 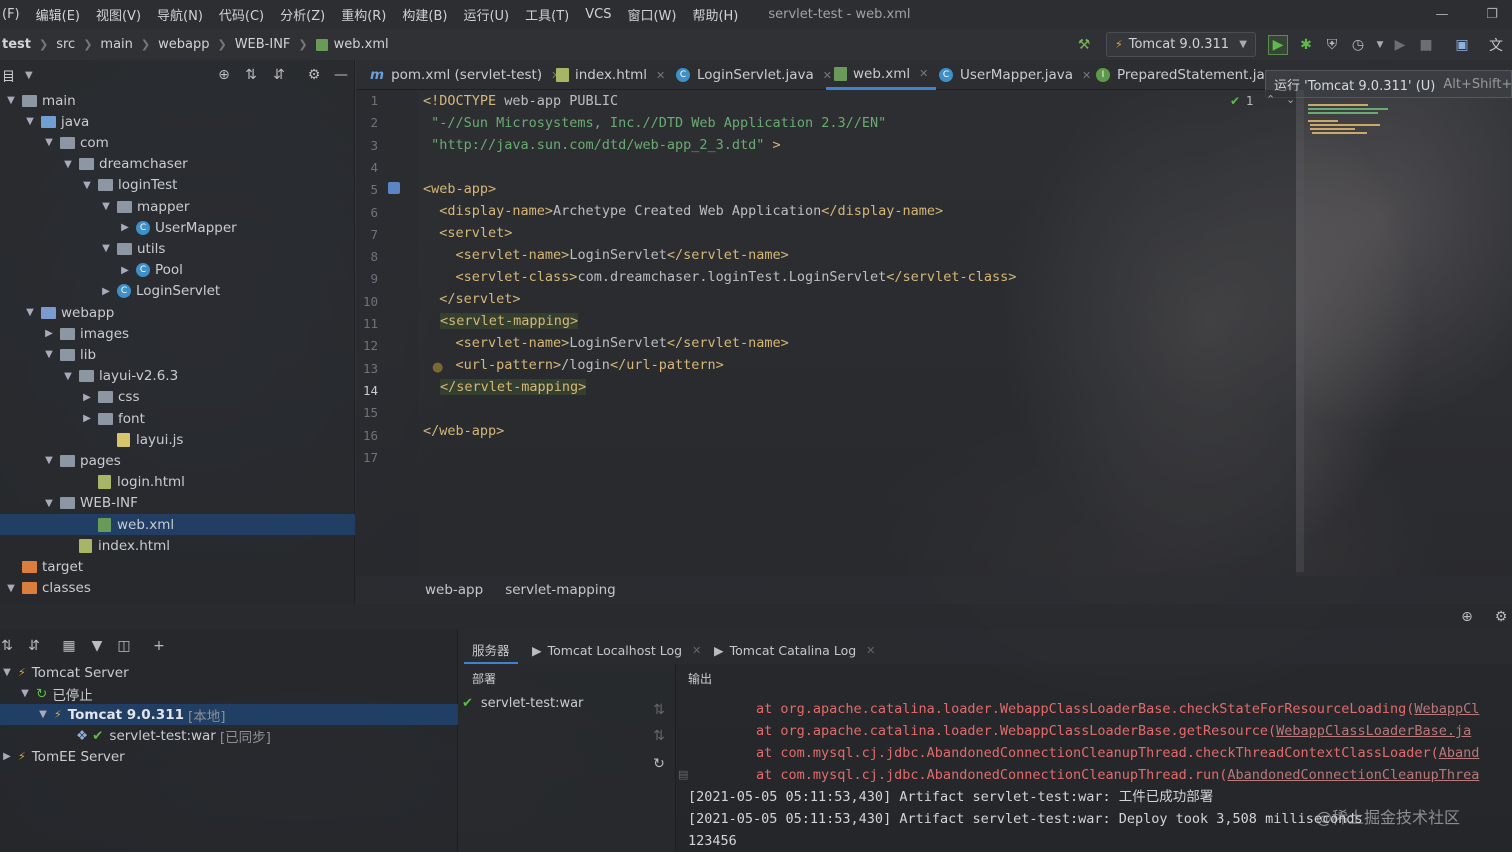 I want to click on tree-item-layui-js: layui.js, so click(x=177, y=439).